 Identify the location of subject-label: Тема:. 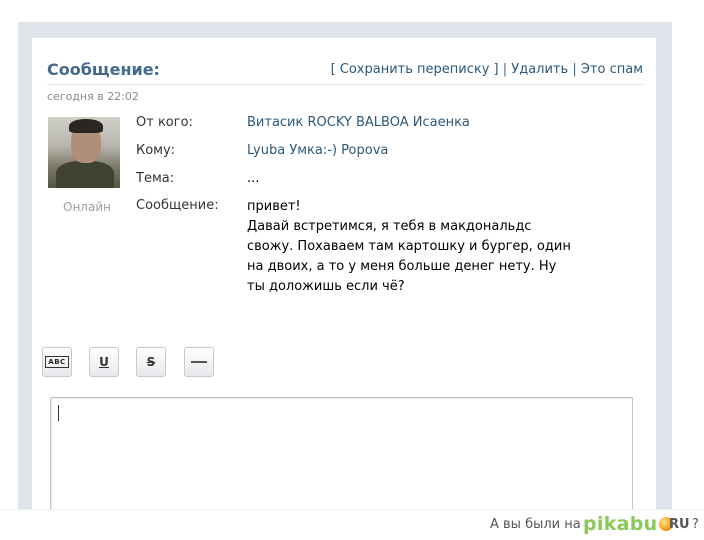
(155, 178).